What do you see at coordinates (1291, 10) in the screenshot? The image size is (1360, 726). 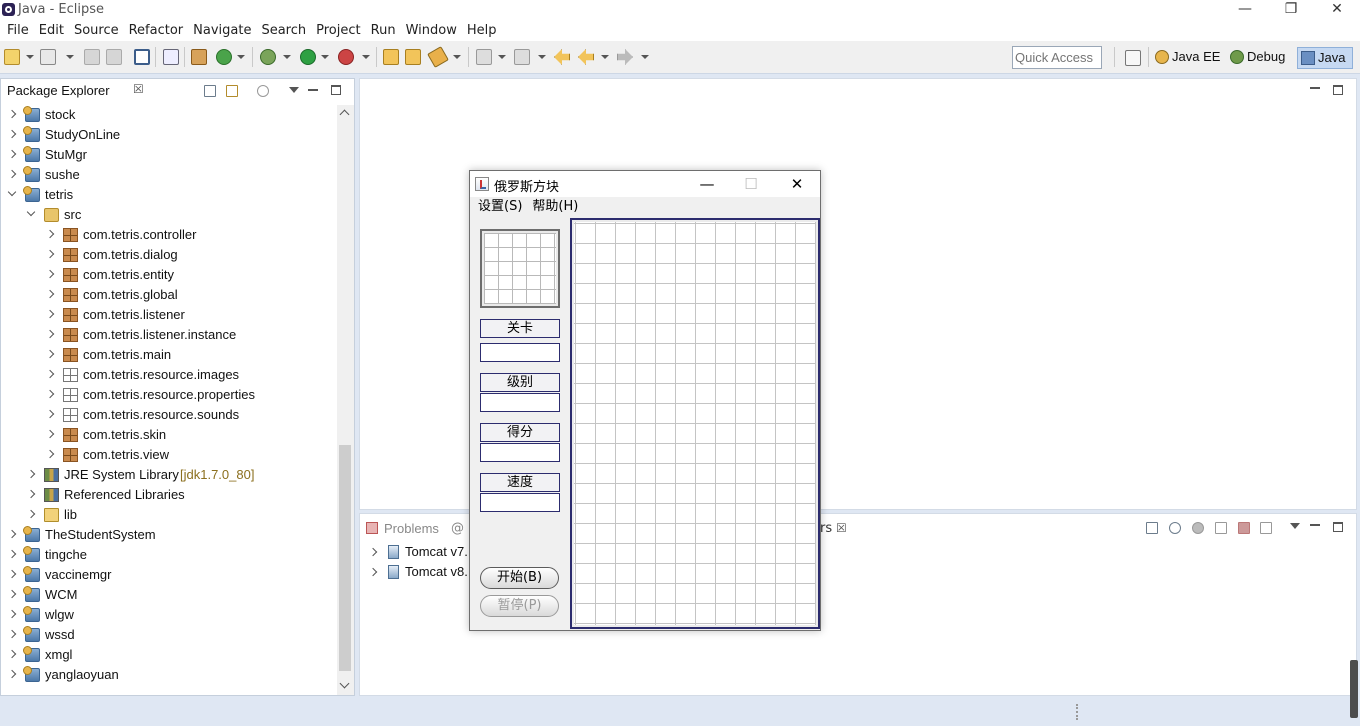 I see `restore-button: ❐` at bounding box center [1291, 10].